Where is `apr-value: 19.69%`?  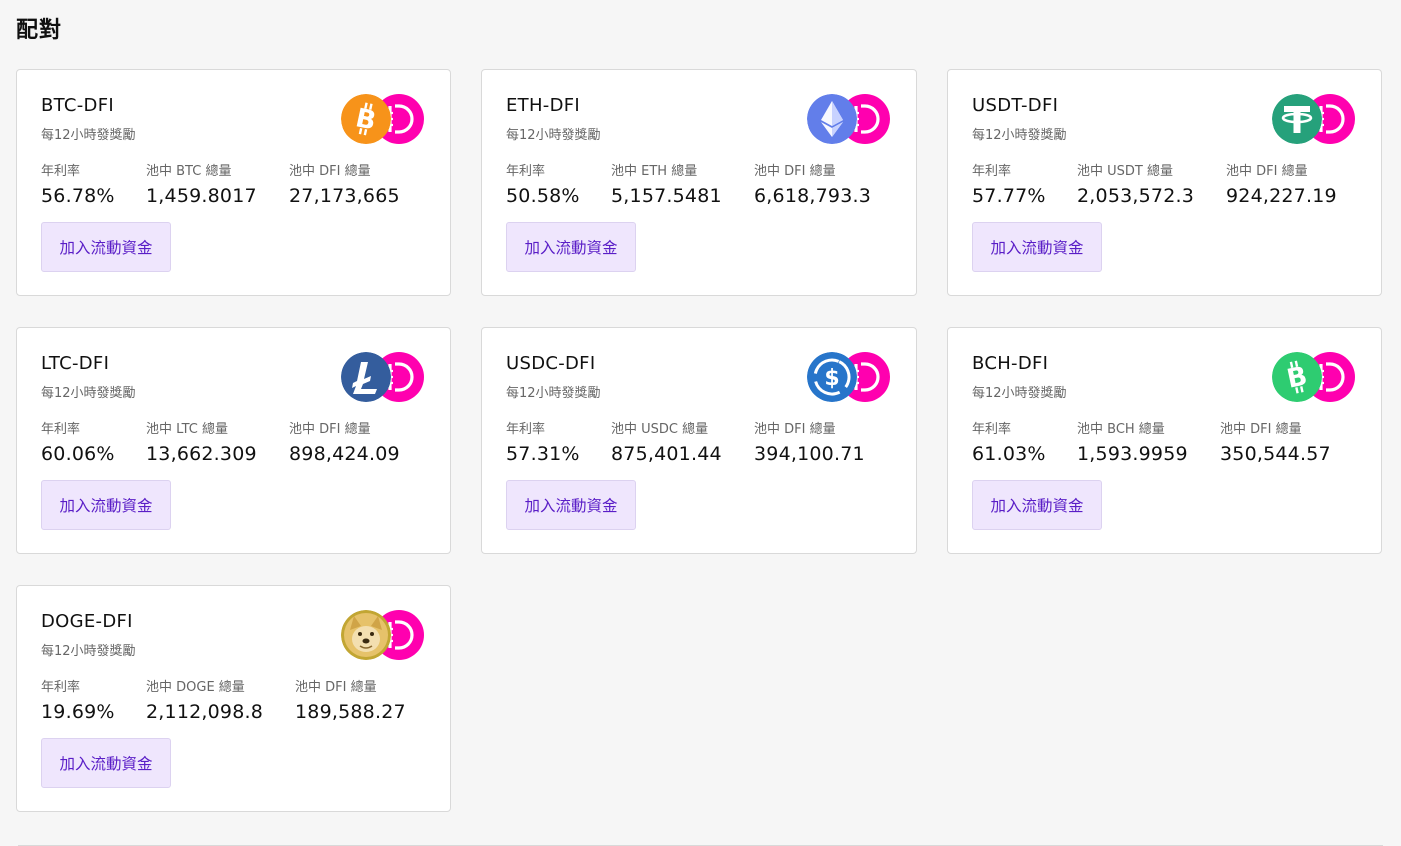
apr-value: 19.69% is located at coordinates (78, 712).